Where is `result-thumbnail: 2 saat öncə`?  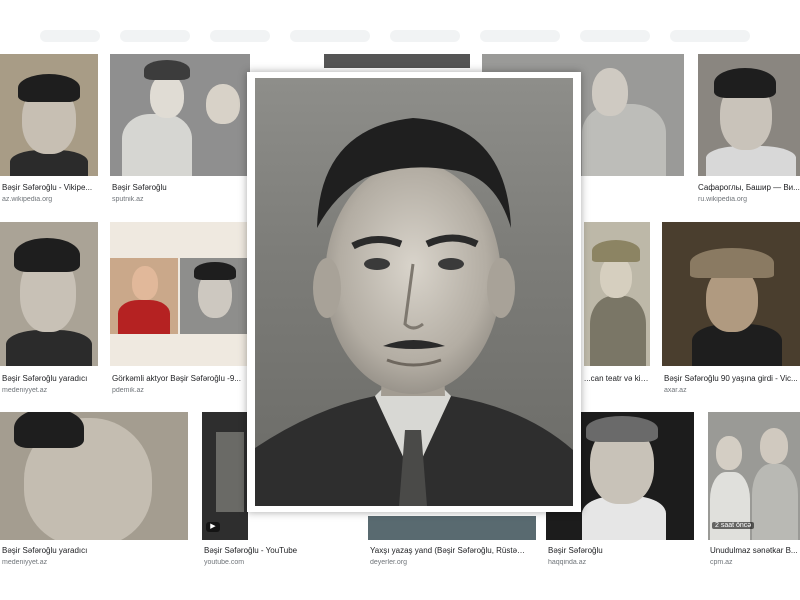 result-thumbnail: 2 saat öncə is located at coordinates (754, 476).